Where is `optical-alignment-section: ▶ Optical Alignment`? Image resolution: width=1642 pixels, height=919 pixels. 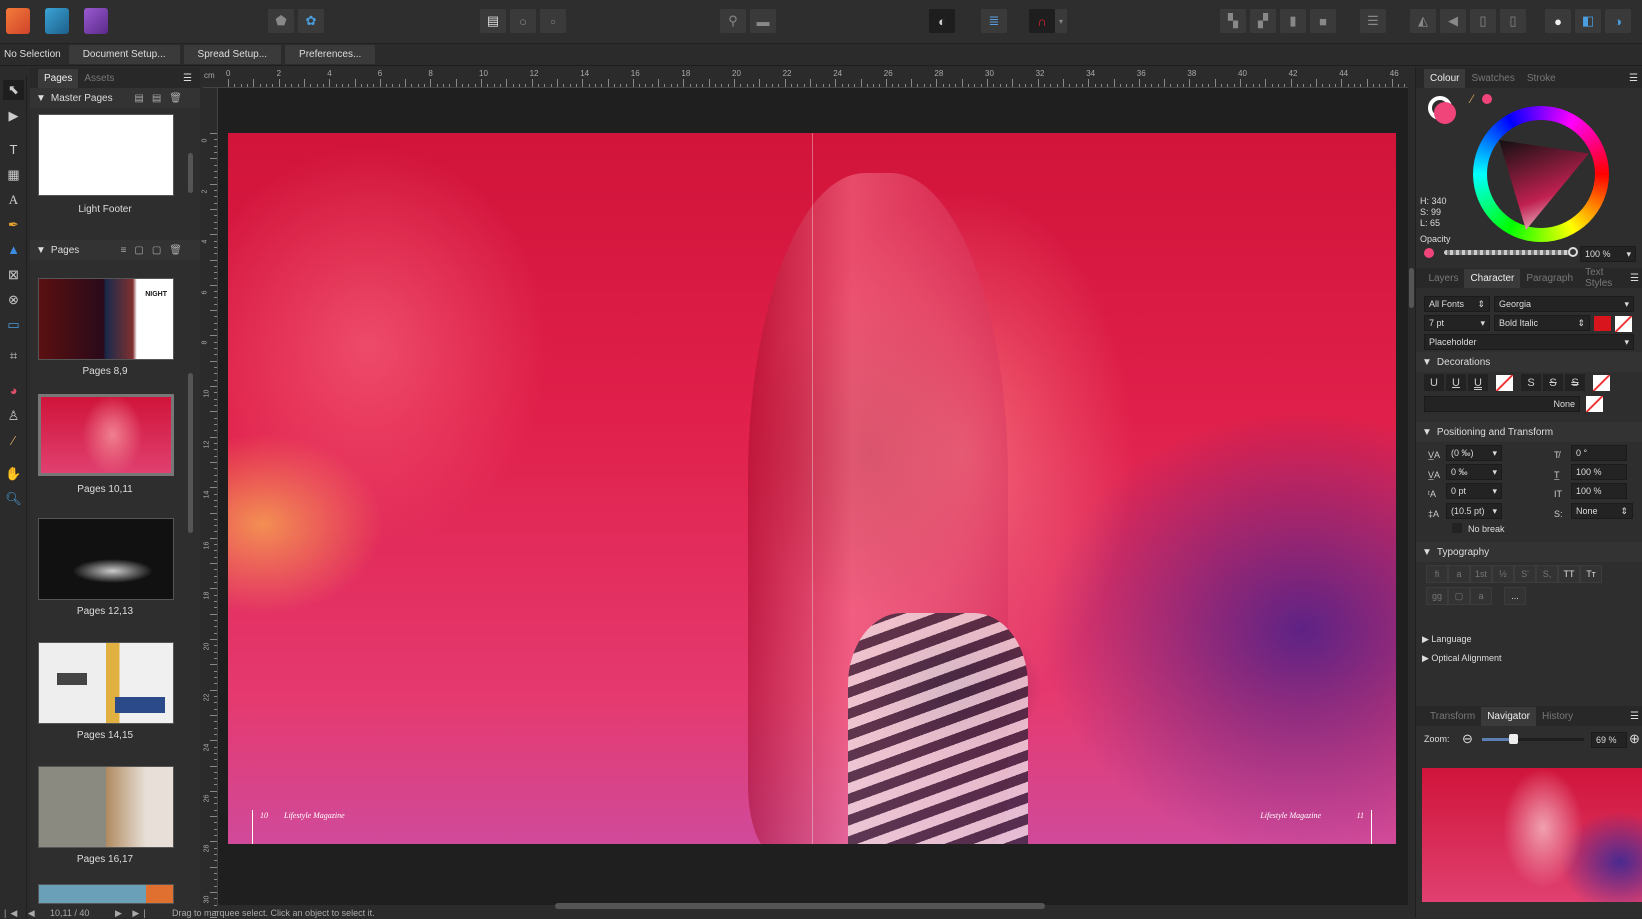 optical-alignment-section: ▶ Optical Alignment is located at coordinates (1461, 658).